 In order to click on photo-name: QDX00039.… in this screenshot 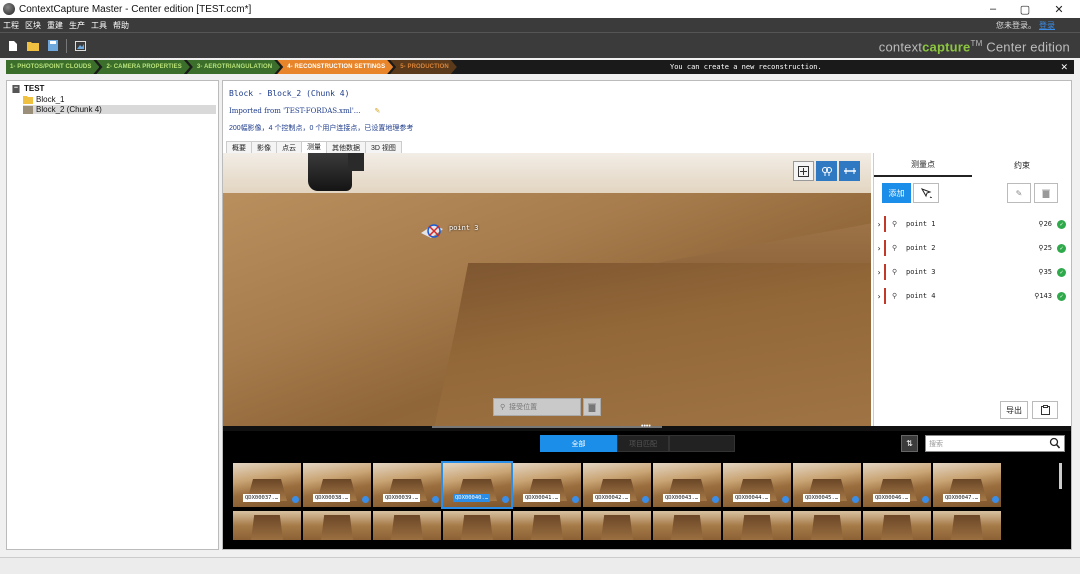, I will do `click(402, 498)`.